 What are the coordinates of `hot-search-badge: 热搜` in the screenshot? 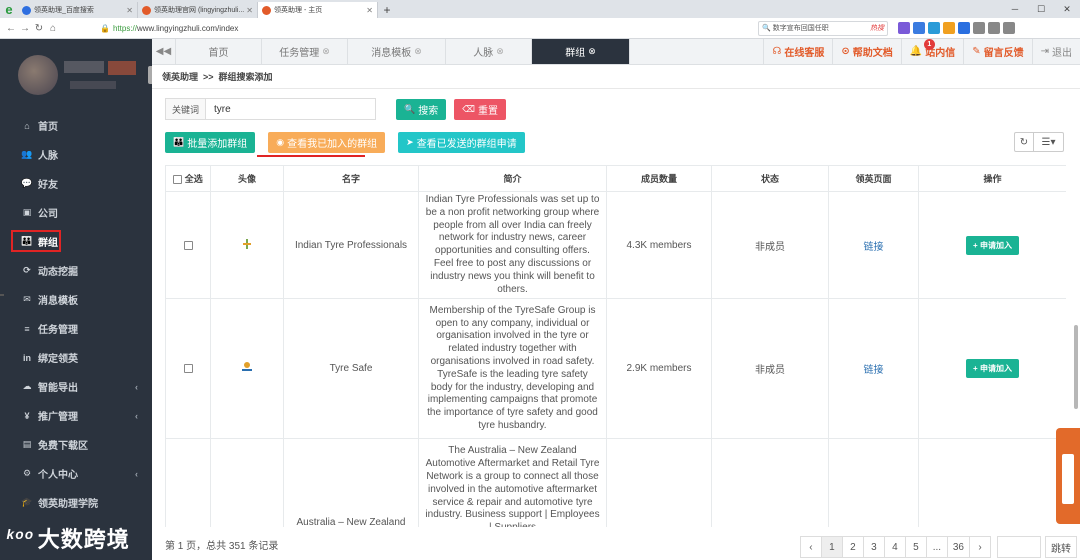 It's located at (877, 28).